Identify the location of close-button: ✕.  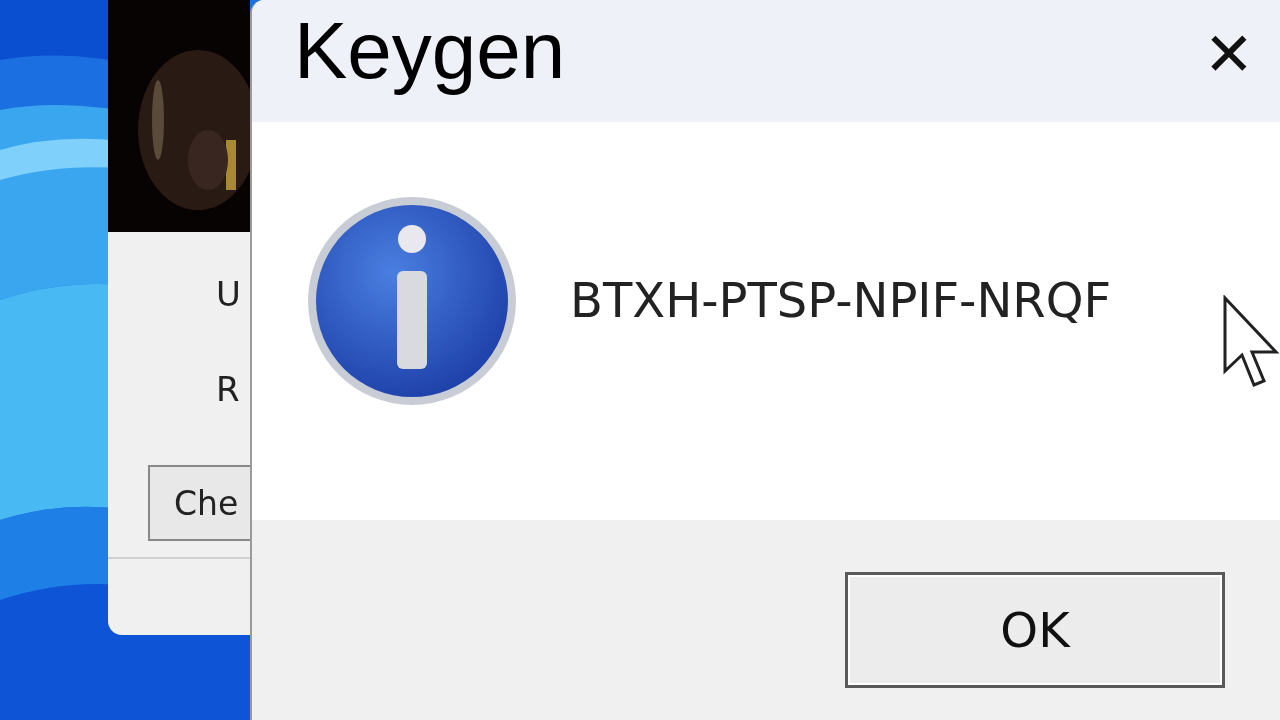
(1228, 54).